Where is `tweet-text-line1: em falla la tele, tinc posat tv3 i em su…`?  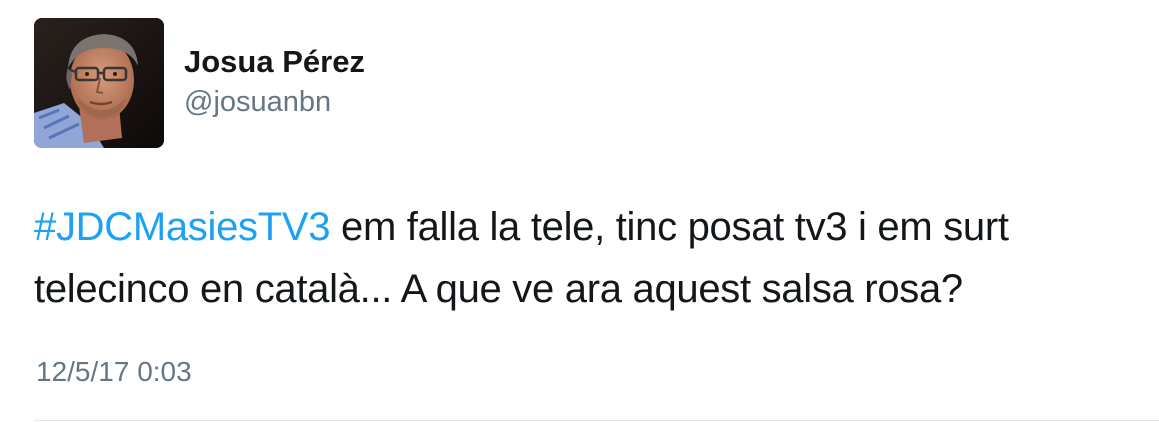
tweet-text-line1: em falla la tele, tinc posat tv3 i em su… is located at coordinates (669, 227).